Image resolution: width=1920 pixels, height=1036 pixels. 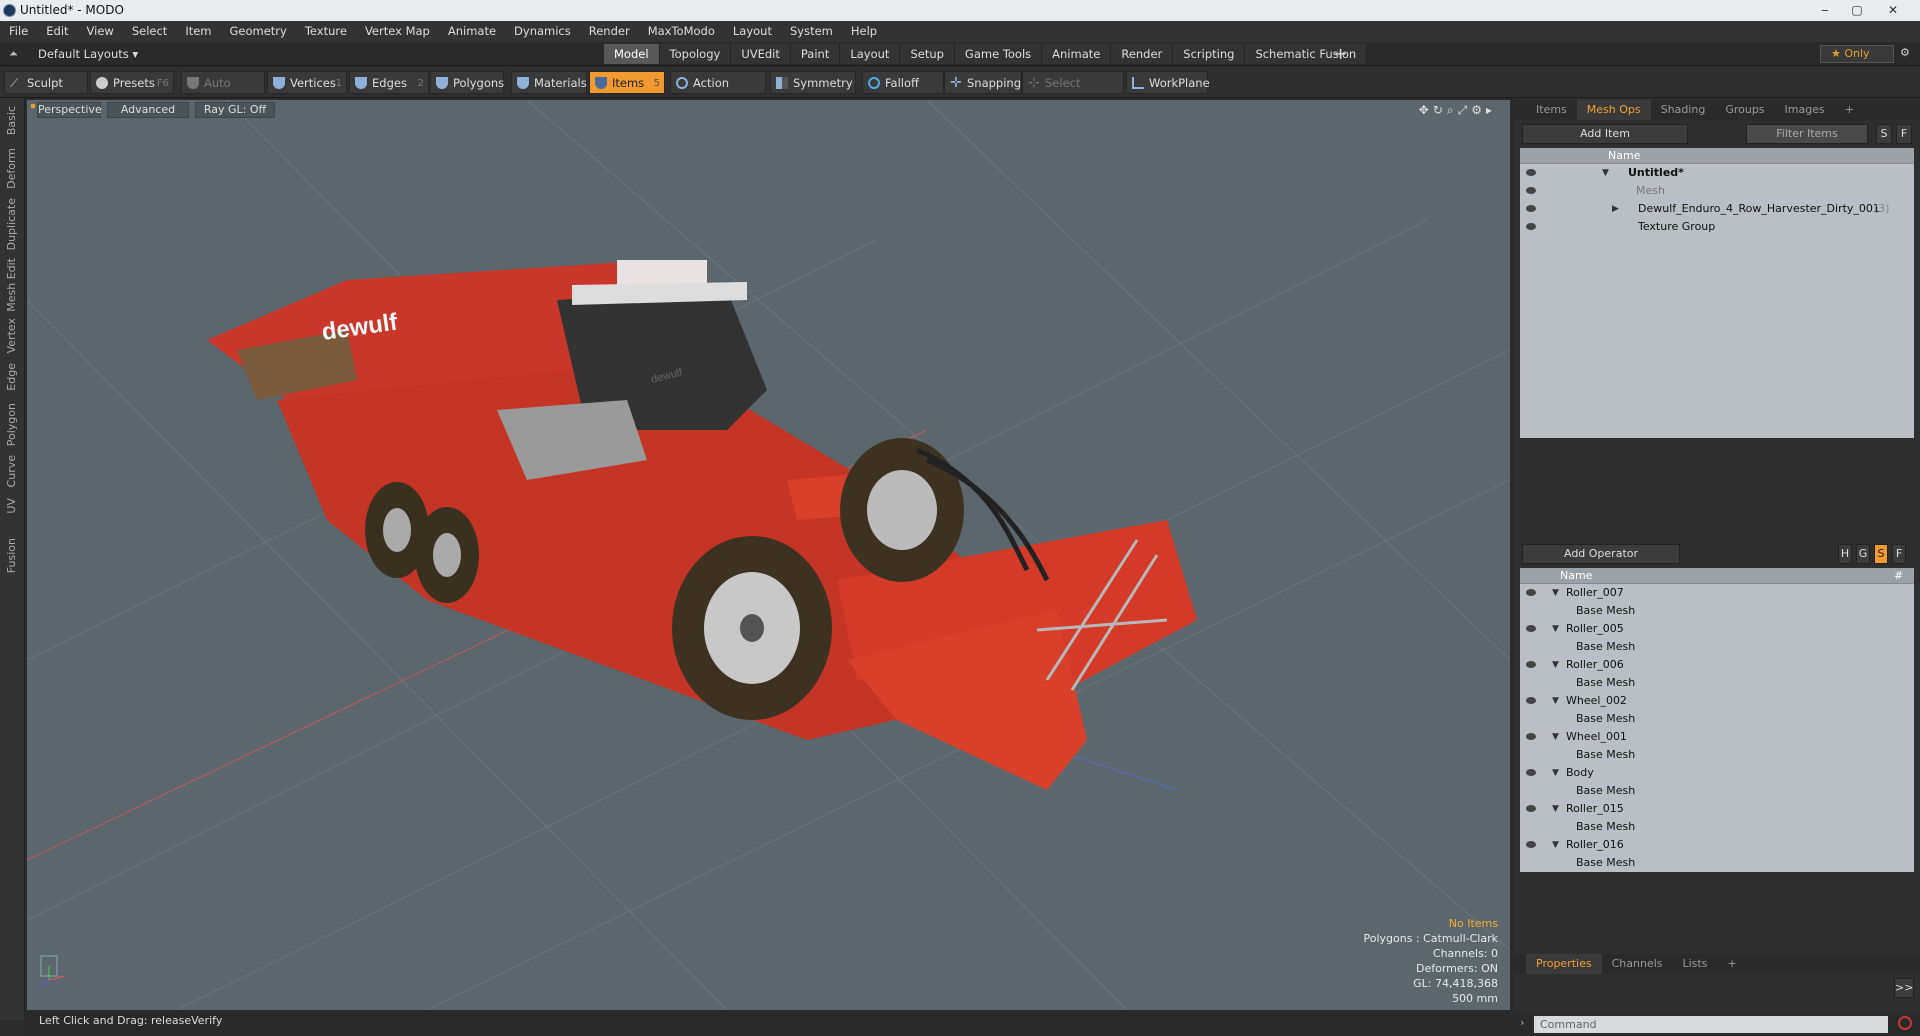 What do you see at coordinates (1711, 1024) in the screenshot?
I see `command-input: Command` at bounding box center [1711, 1024].